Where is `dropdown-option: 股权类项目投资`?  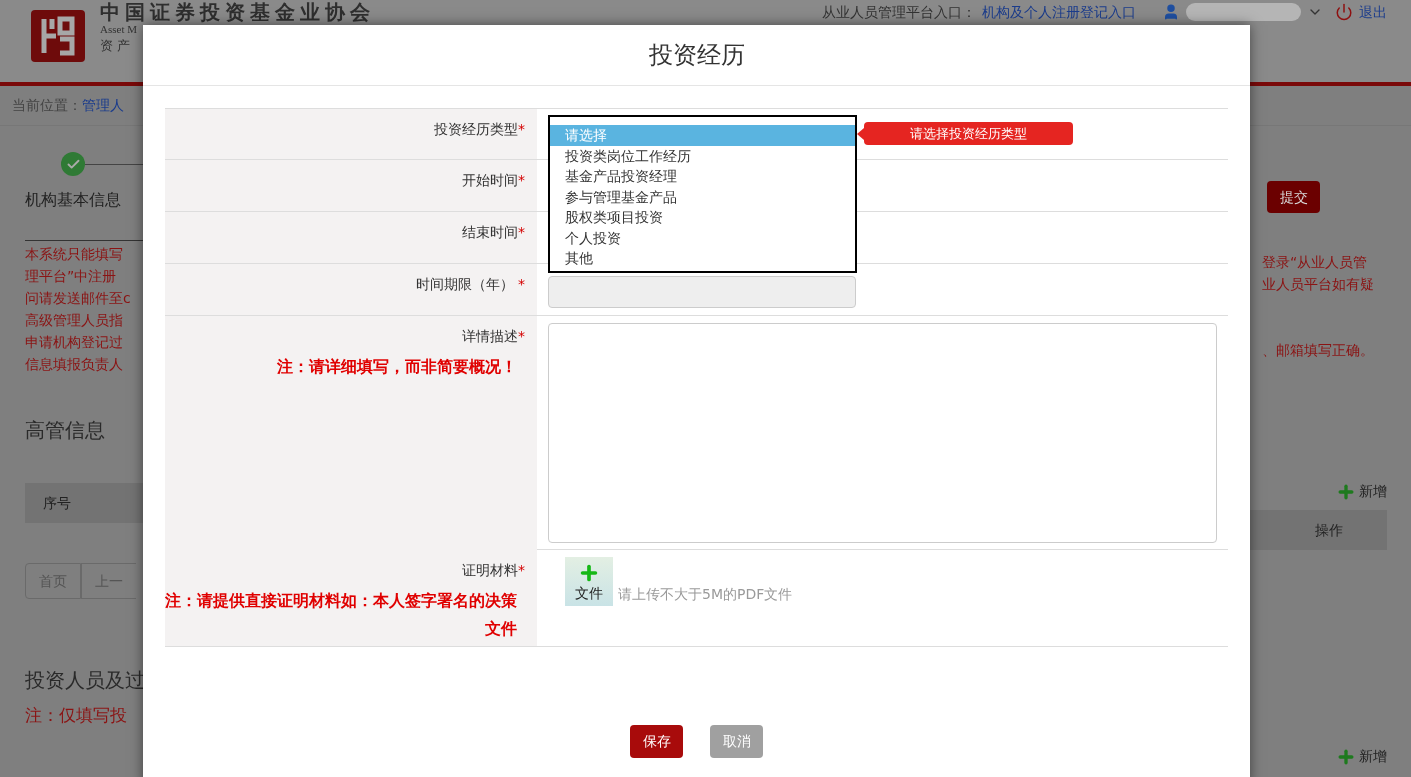 dropdown-option: 股权类项目投资 is located at coordinates (702, 217).